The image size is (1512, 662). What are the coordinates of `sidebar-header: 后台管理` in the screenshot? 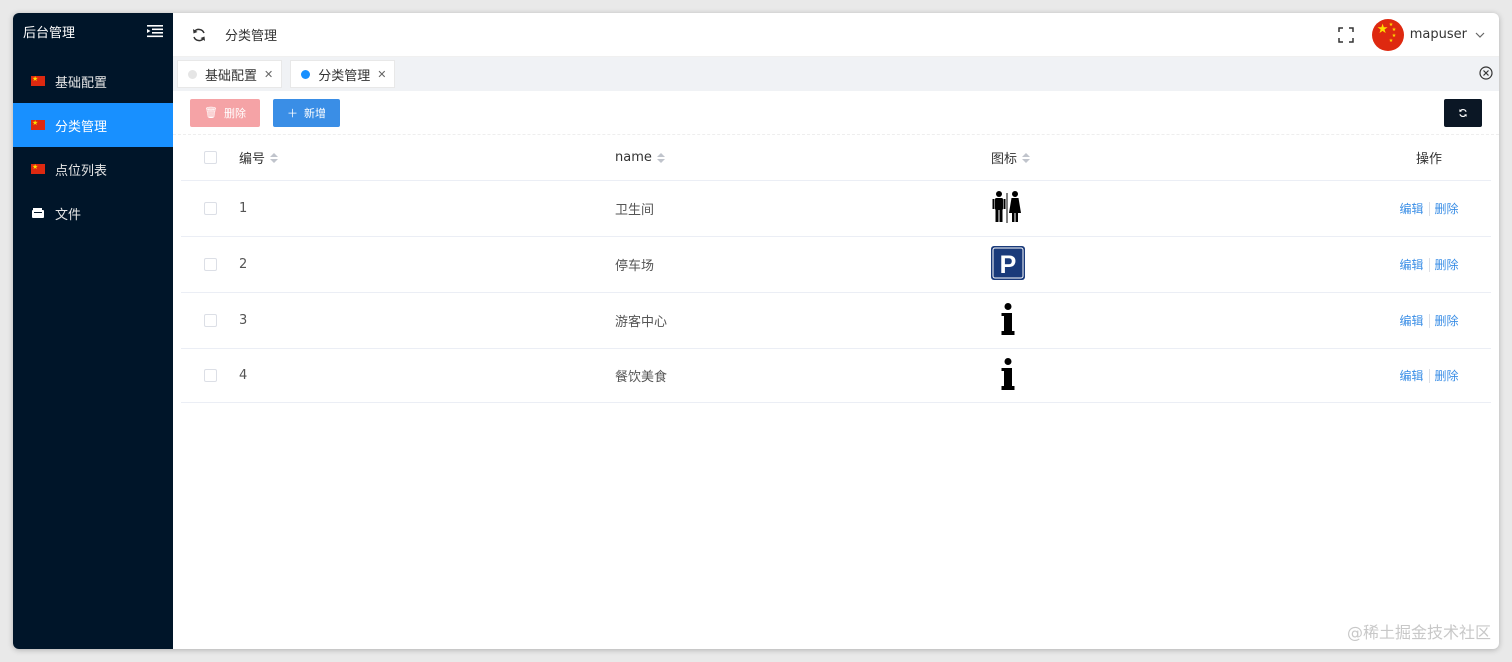 It's located at (93, 31).